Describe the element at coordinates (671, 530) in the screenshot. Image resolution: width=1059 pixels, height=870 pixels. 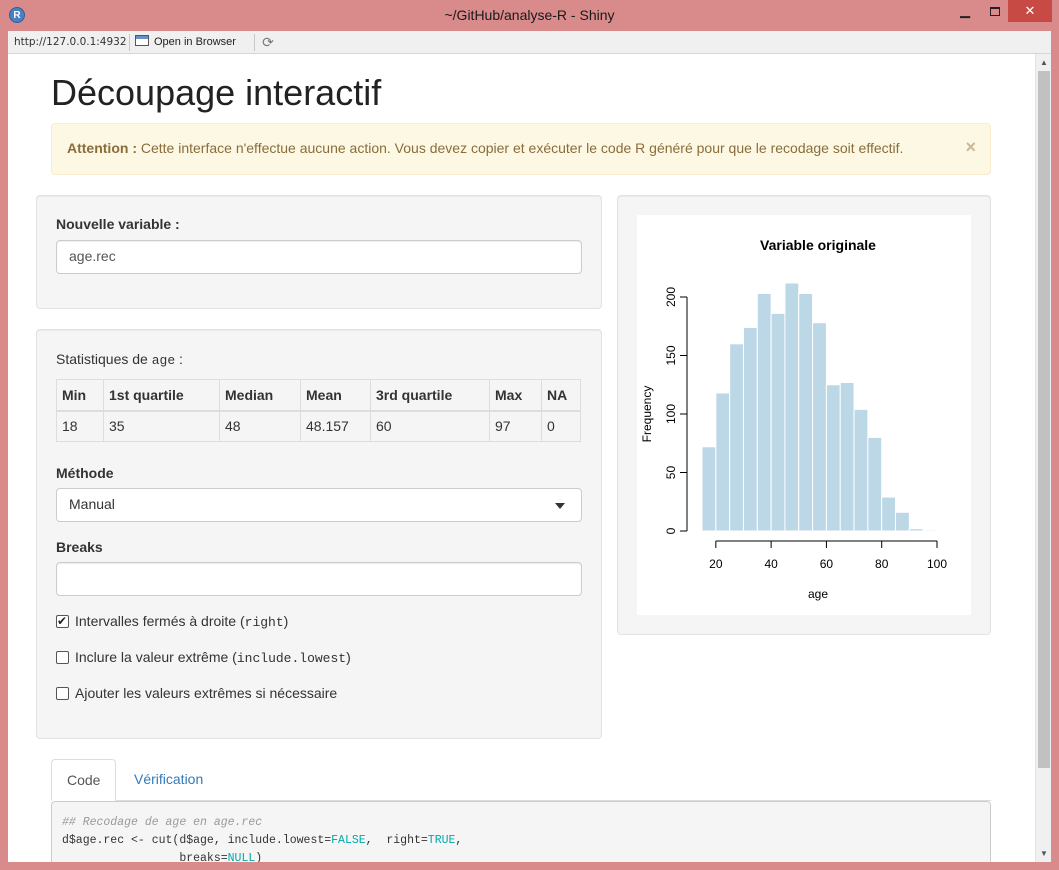
I see `y-tick-label: 0` at that location.